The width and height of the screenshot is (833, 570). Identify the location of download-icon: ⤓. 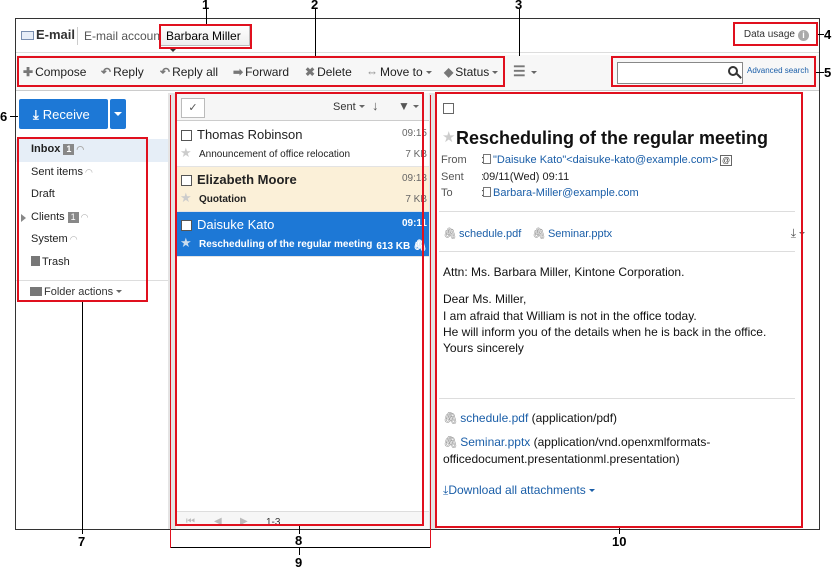
(36, 114).